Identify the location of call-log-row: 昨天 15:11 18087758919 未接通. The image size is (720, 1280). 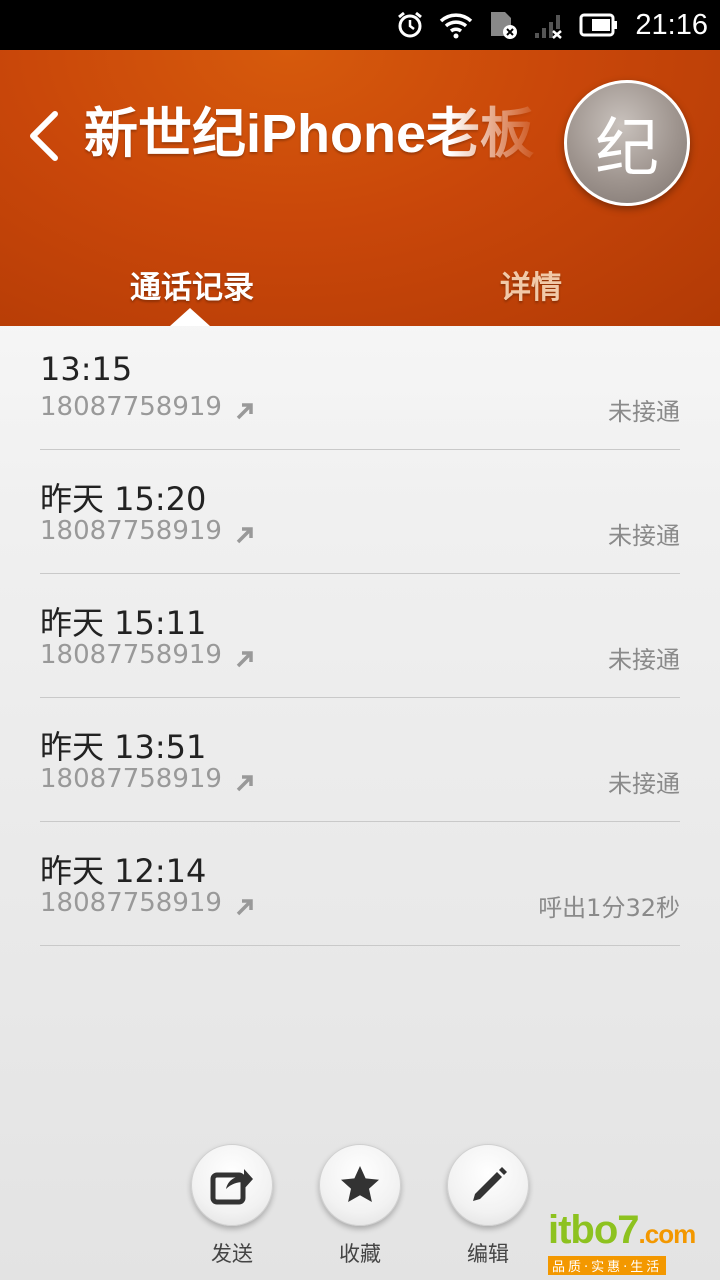
(360, 636).